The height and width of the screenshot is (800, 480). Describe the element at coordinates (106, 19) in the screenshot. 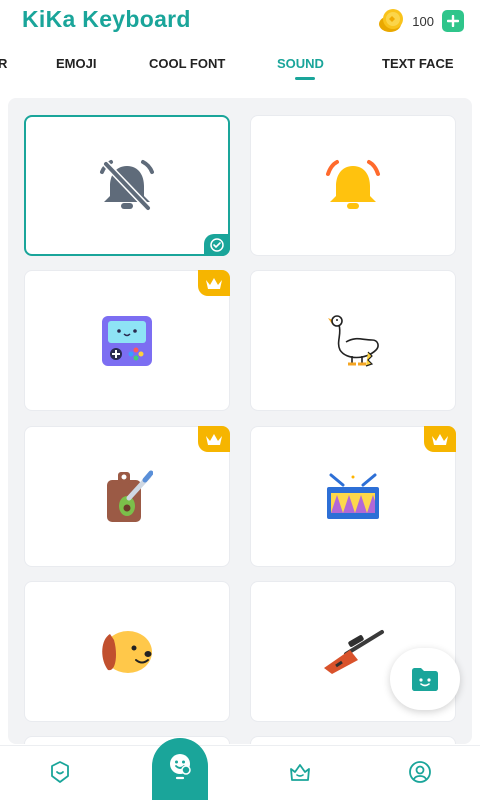

I see `app-title: KiKa Keyboard` at that location.